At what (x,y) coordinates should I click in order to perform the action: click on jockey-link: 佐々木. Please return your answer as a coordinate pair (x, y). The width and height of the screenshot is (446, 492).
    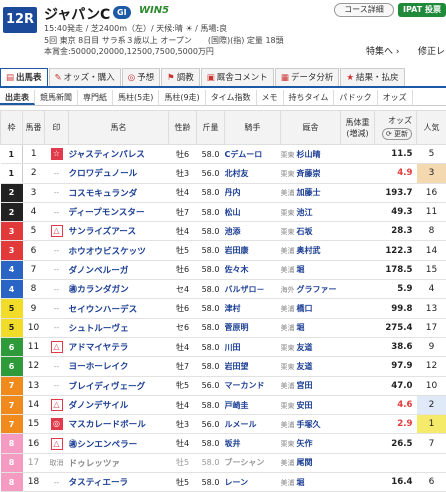
    Looking at the image, I should click on (253, 269).